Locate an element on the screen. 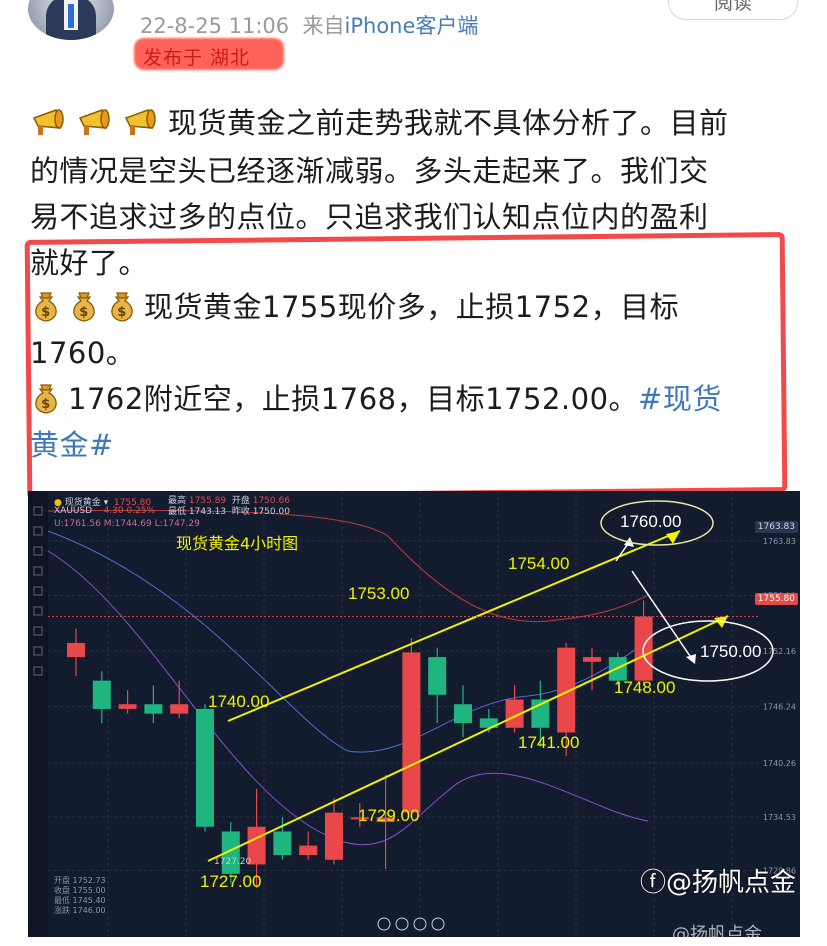 The height and width of the screenshot is (946, 827). chart-title: 现货黄金4小时图 is located at coordinates (237, 543).